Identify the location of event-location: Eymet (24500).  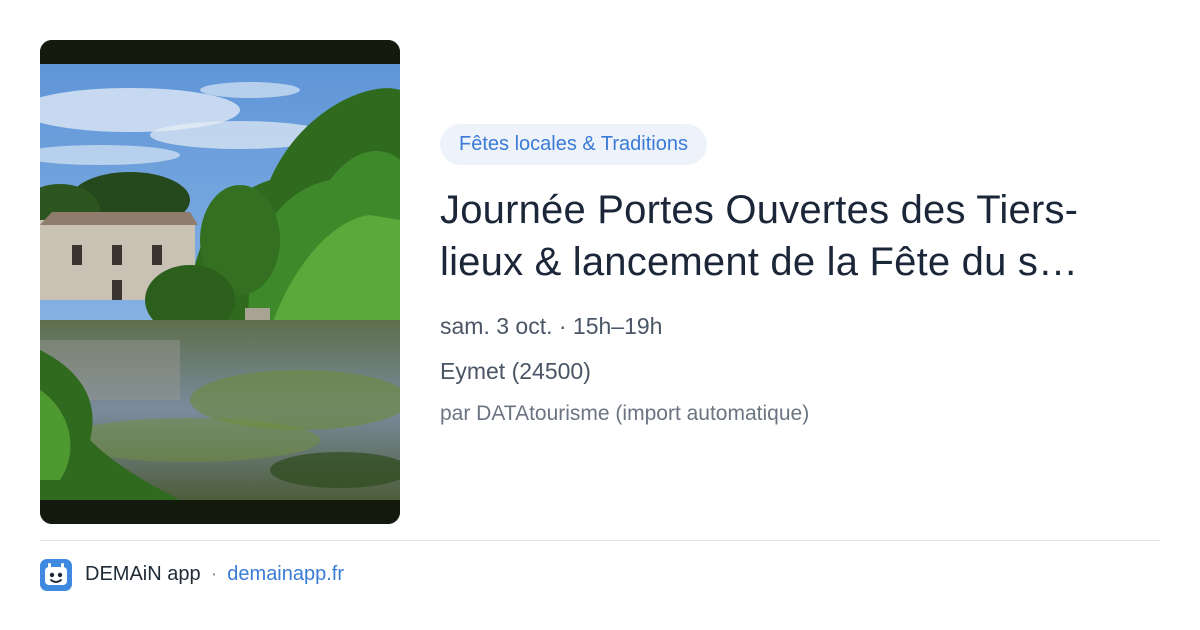
(515, 371).